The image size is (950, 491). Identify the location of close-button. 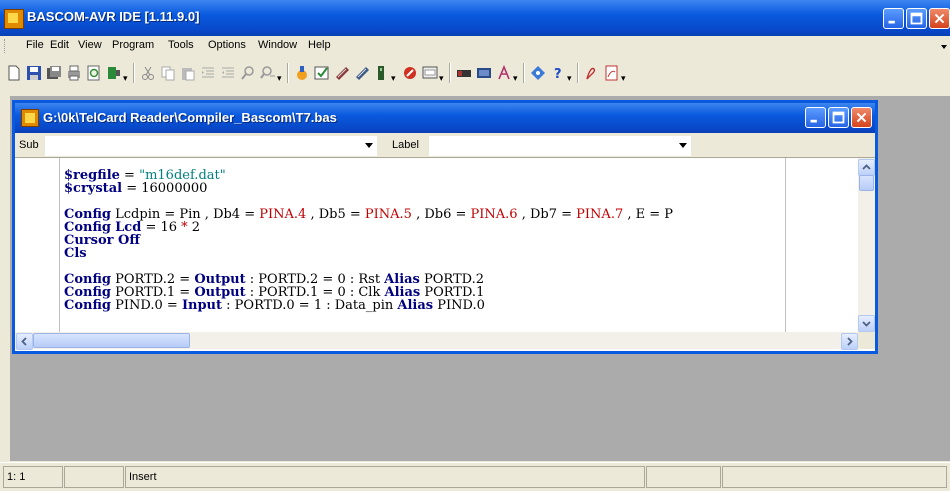
(939, 18).